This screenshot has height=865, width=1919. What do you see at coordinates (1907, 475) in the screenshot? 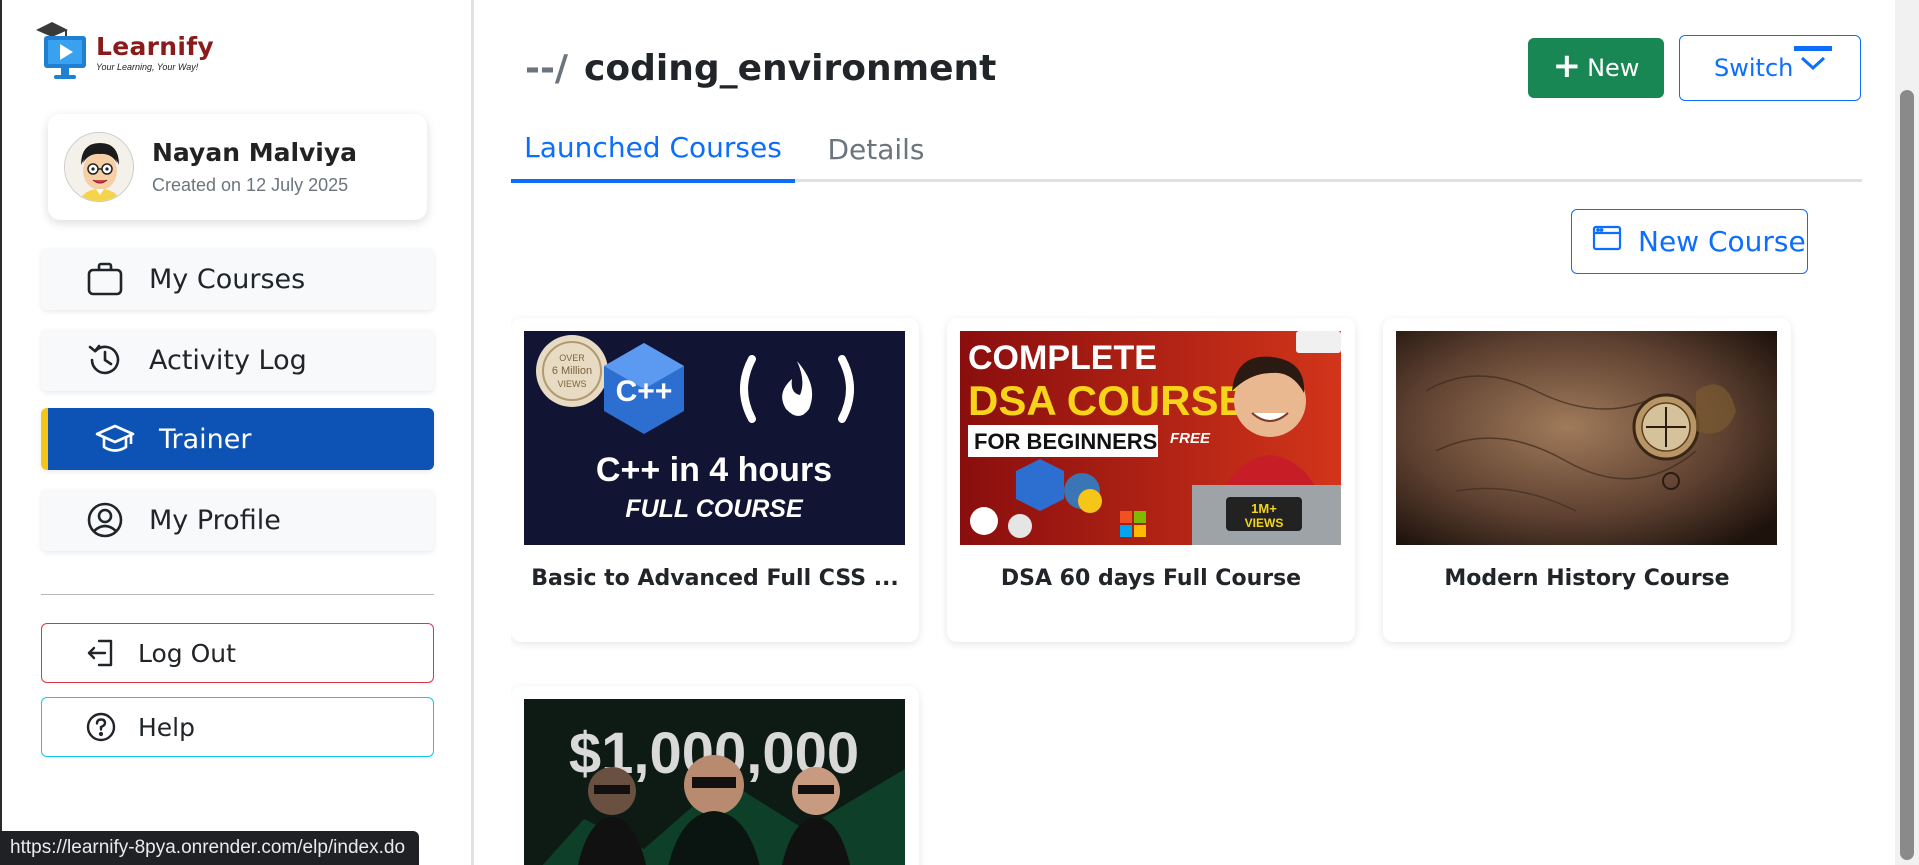
I see `page-scrollbar-thumb` at bounding box center [1907, 475].